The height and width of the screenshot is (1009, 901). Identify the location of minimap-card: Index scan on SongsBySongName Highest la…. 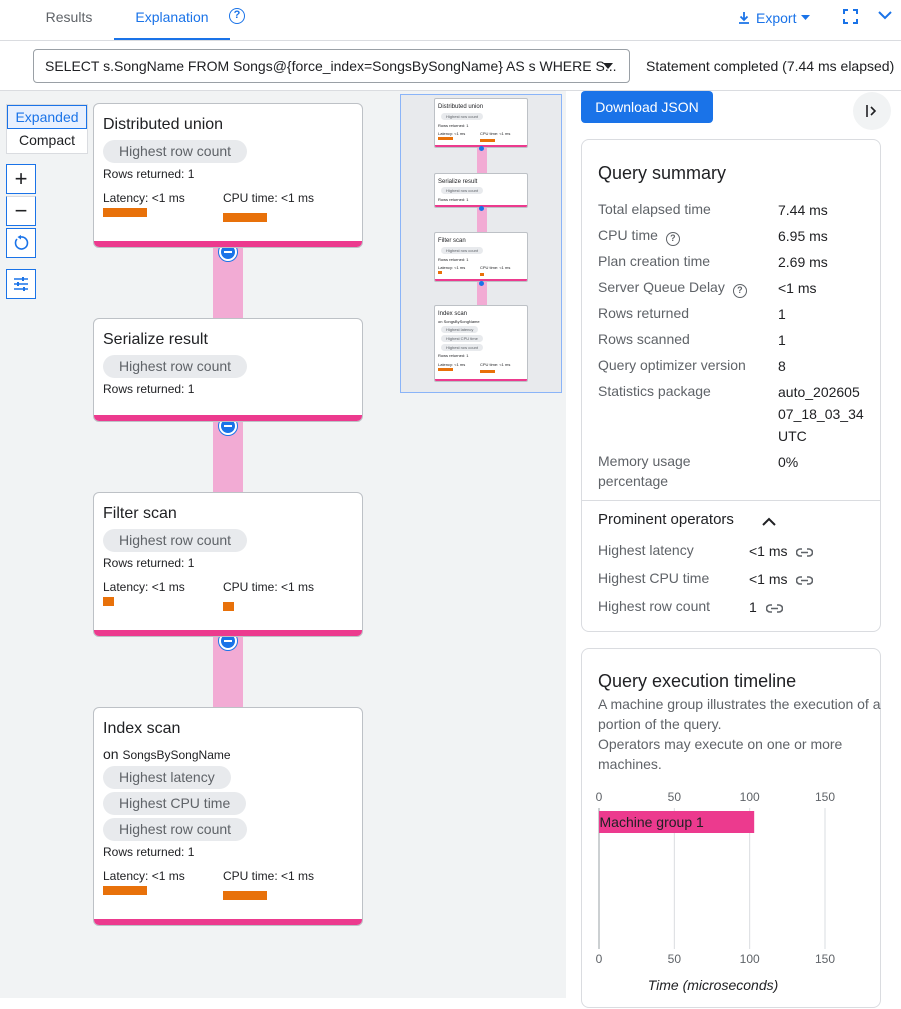
(481, 343).